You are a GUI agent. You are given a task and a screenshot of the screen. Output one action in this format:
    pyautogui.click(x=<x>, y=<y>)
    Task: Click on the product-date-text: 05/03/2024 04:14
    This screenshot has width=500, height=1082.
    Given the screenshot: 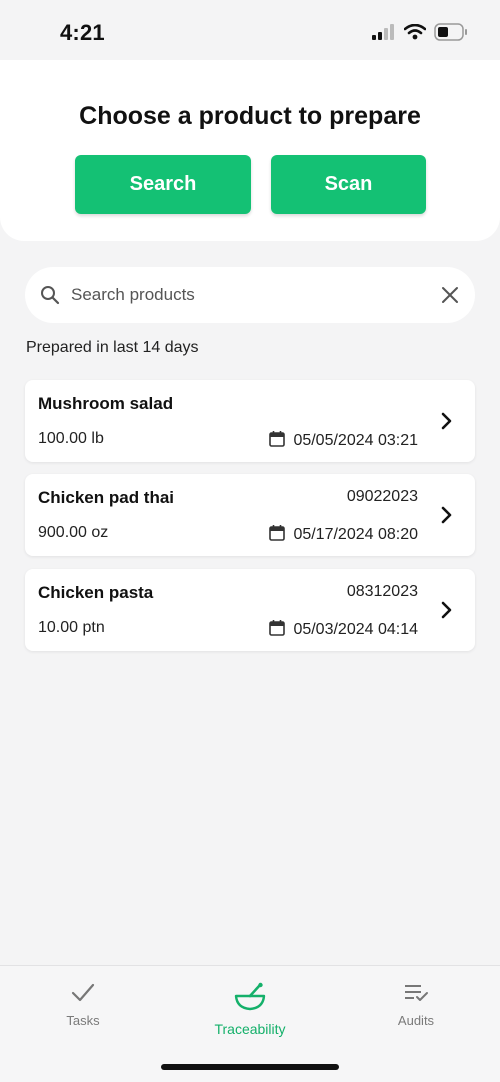 What is the action you would take?
    pyautogui.click(x=355, y=629)
    